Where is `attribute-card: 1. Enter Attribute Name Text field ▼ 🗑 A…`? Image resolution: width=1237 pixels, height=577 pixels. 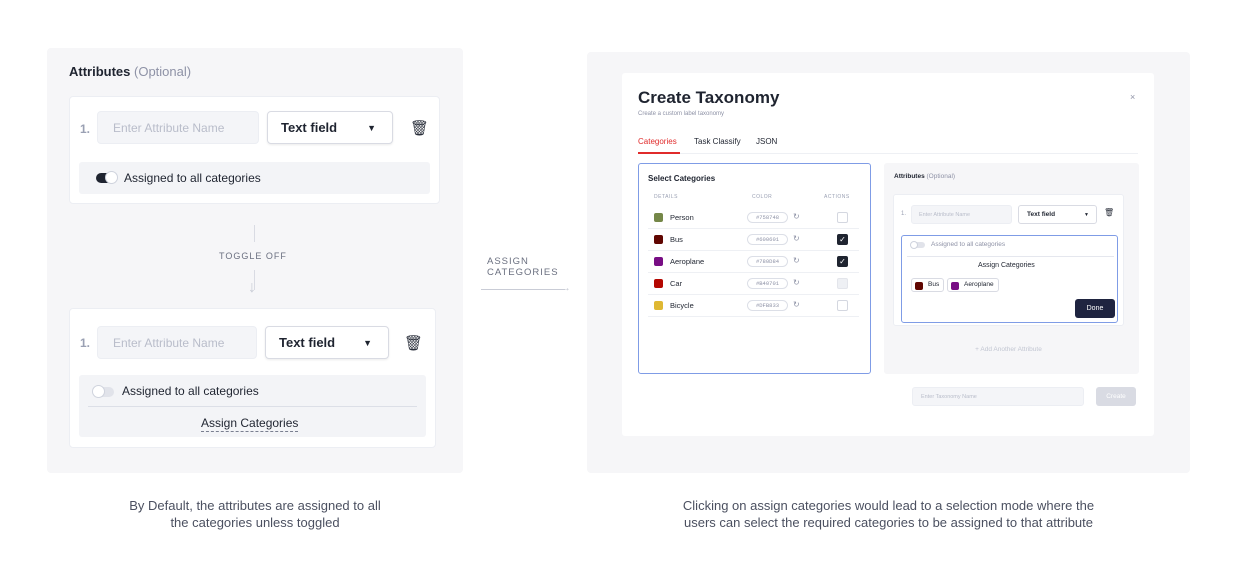
attribute-card: 1. Enter Attribute Name Text field ▼ 🗑 A… is located at coordinates (1008, 260).